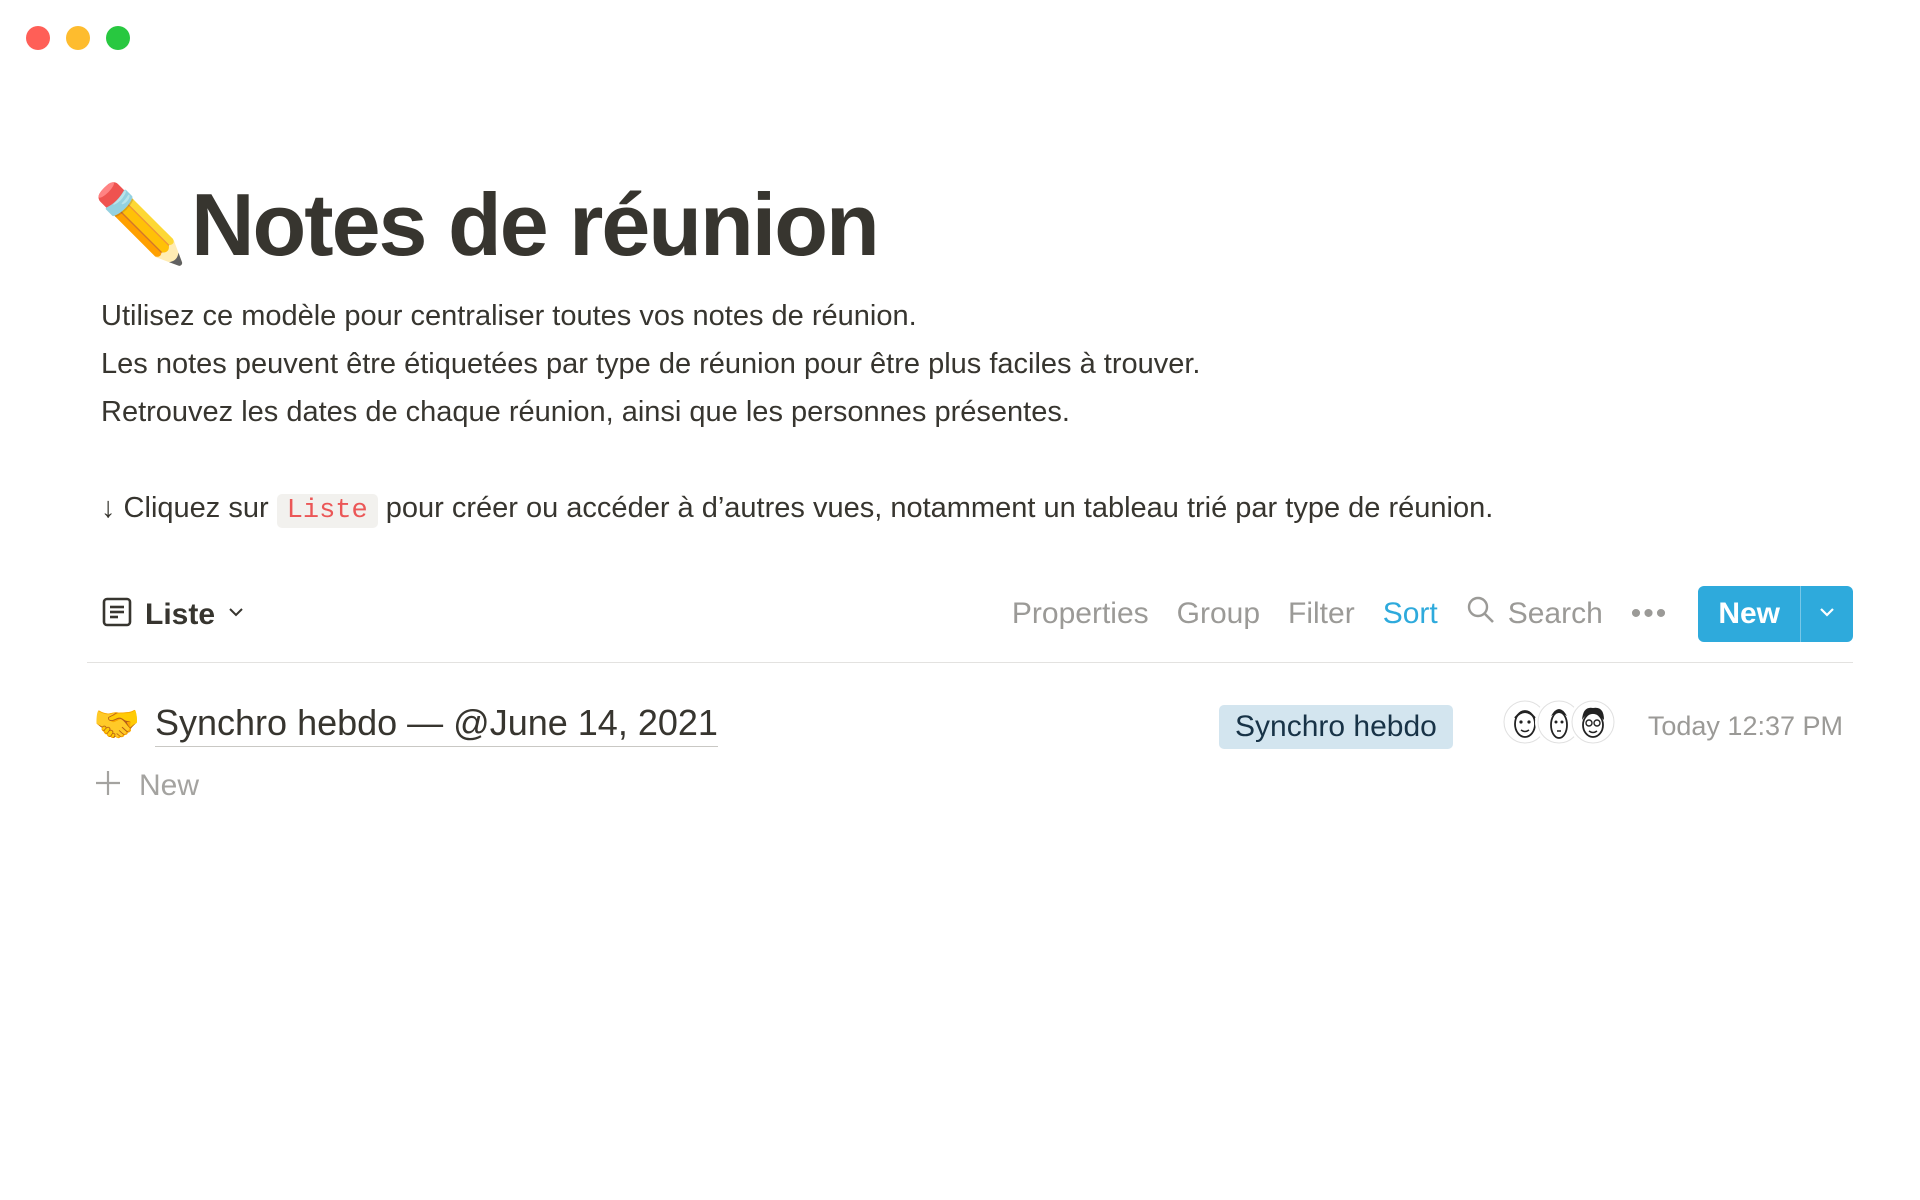 Image resolution: width=1920 pixels, height=1200 pixels. I want to click on pencil-icon: ✏️, so click(142, 225).